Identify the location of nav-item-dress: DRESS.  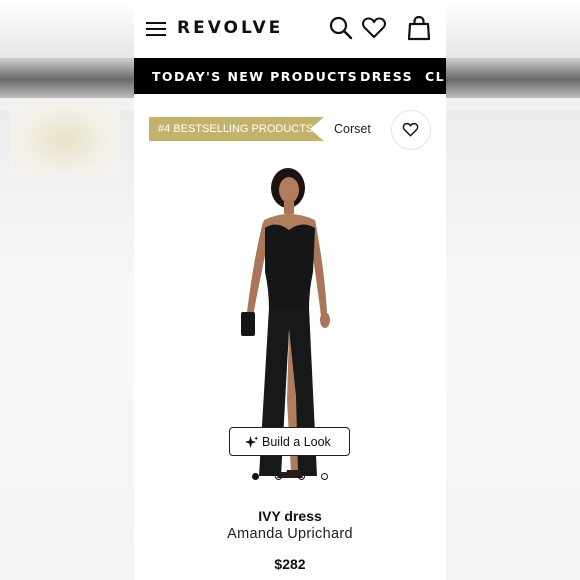
(386, 76).